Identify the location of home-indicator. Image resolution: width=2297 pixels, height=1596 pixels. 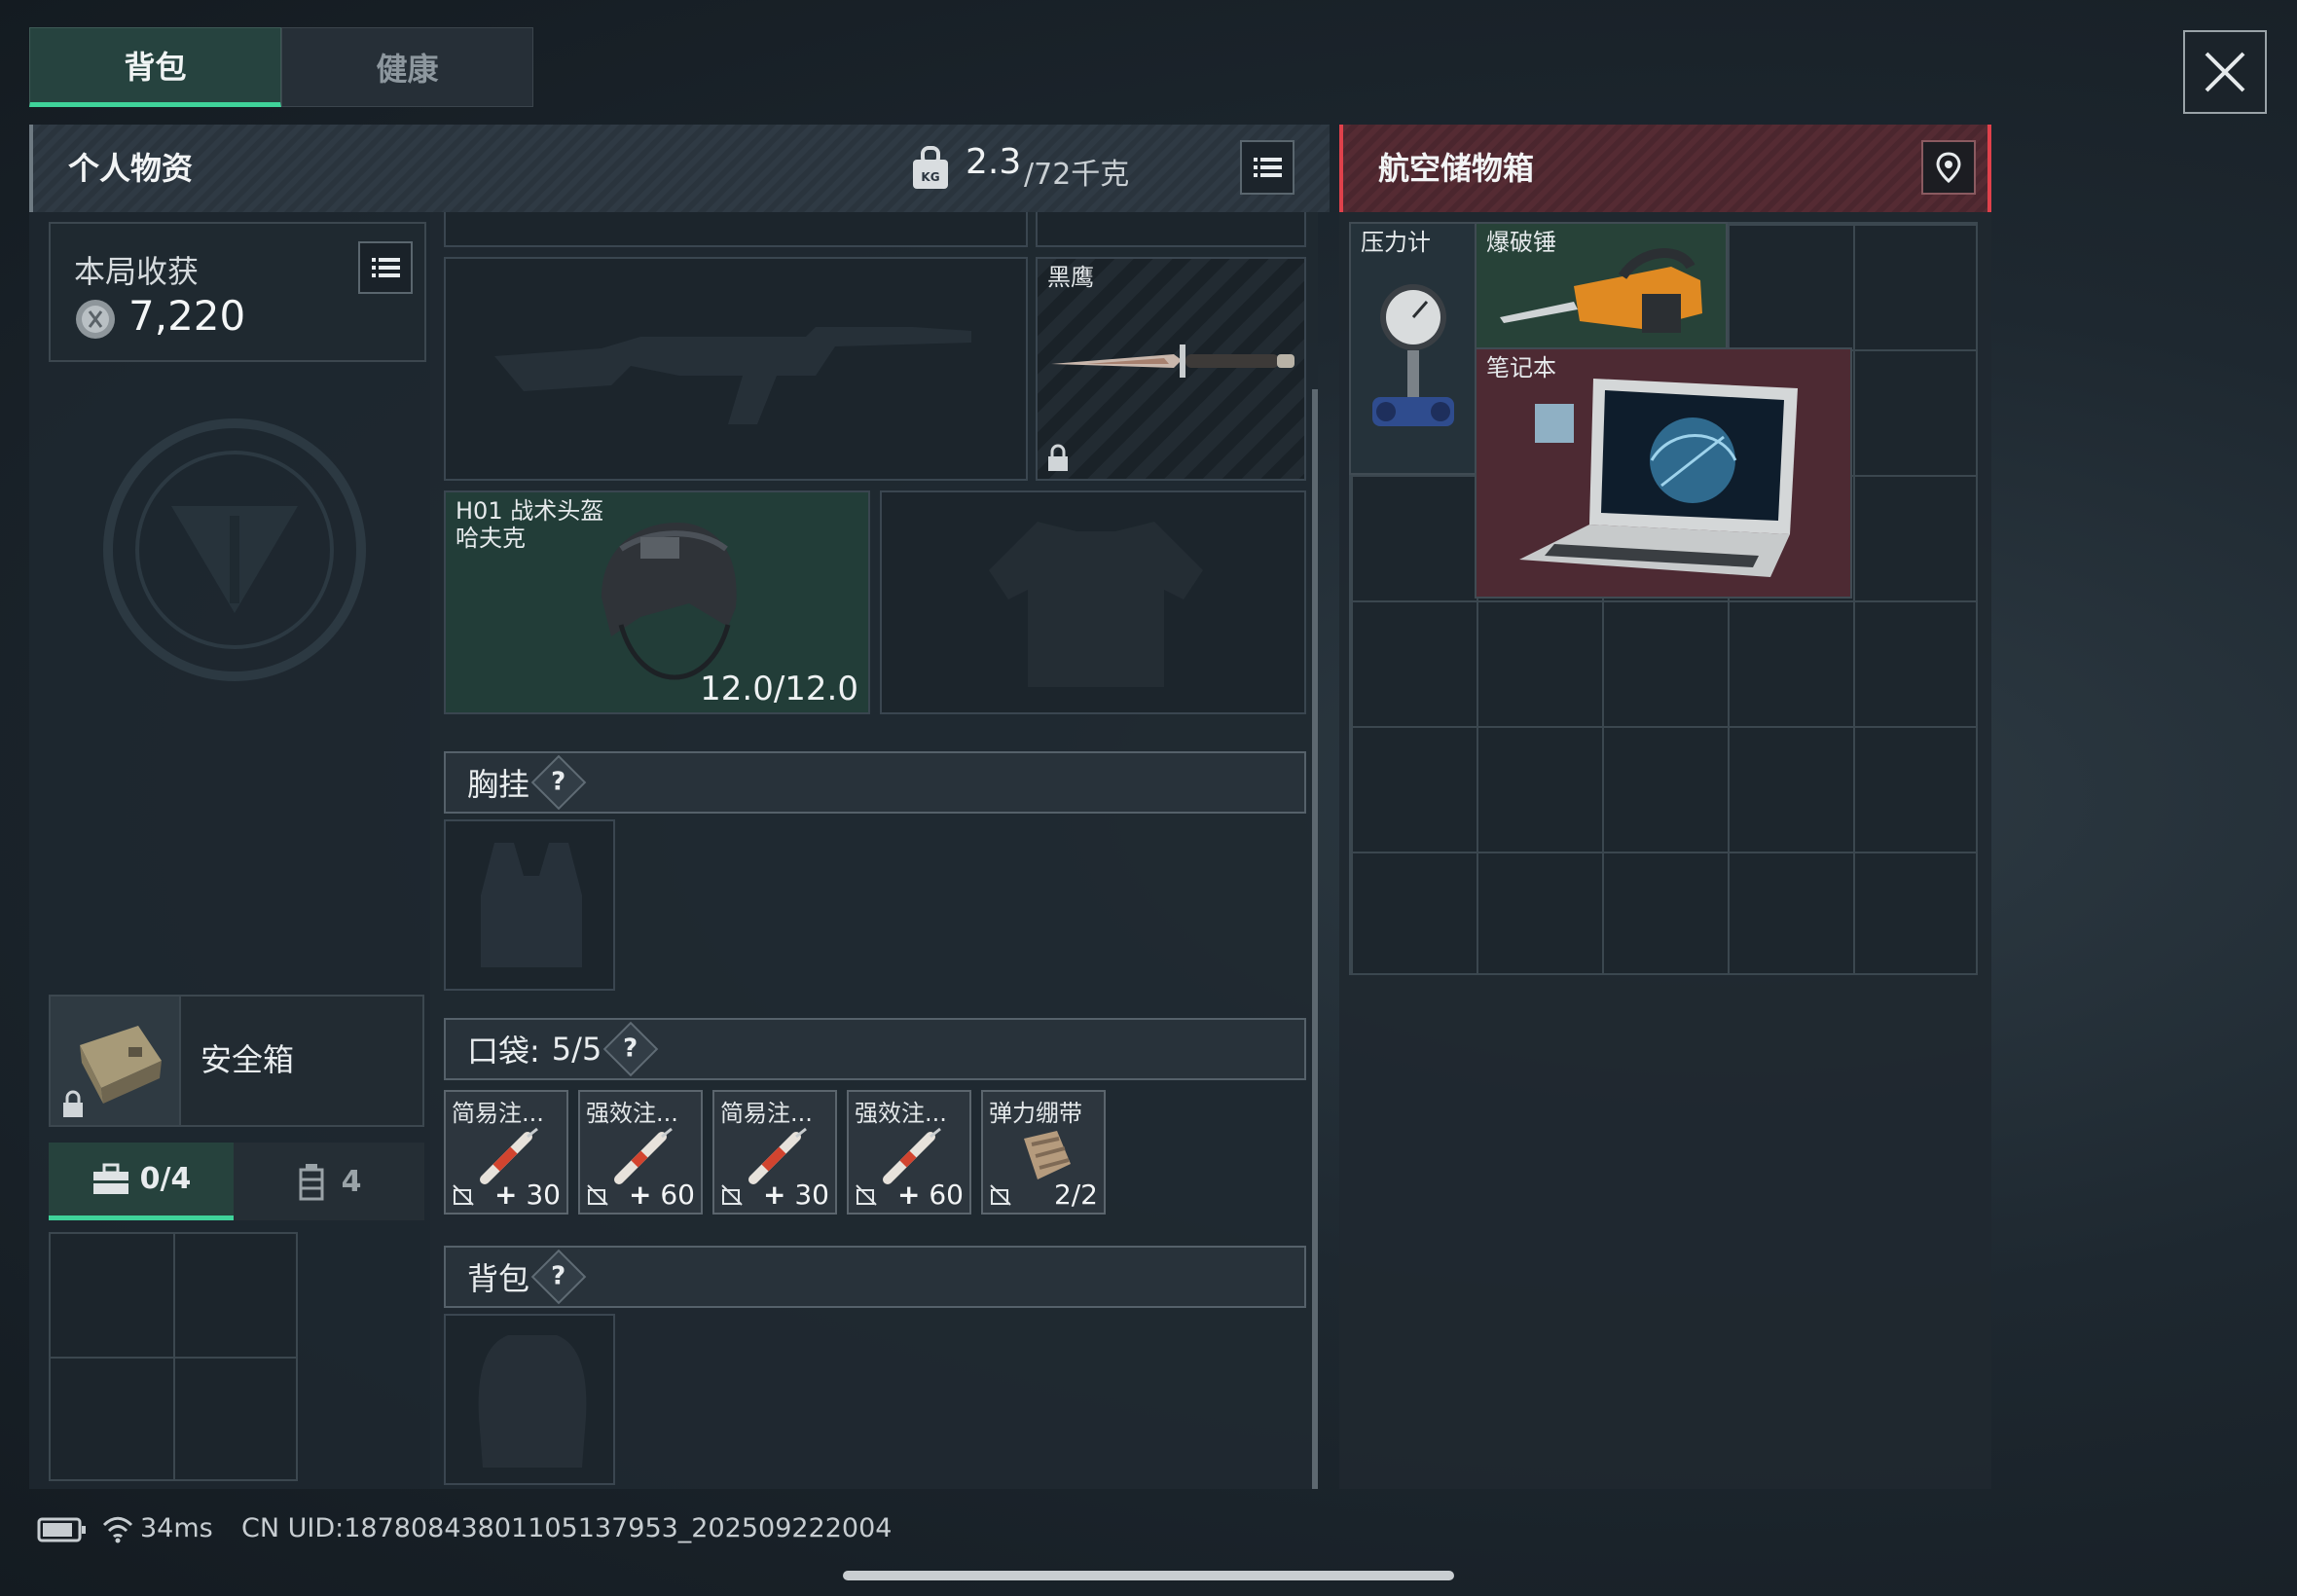
(1148, 1575).